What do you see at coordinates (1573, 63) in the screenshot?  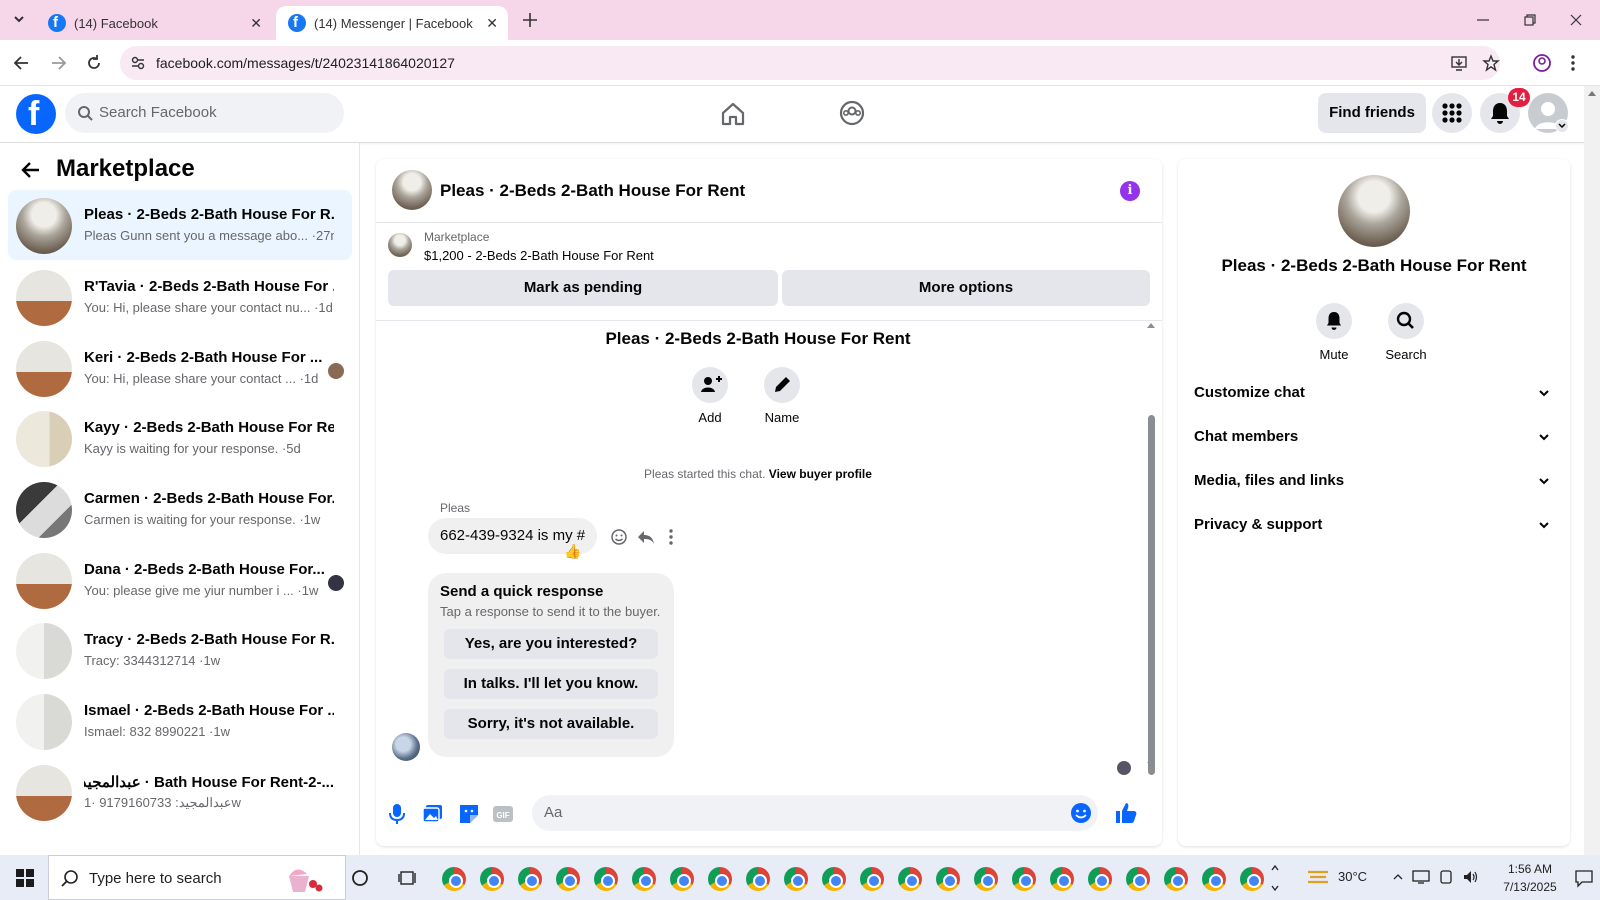 I see `browser-menu-icon` at bounding box center [1573, 63].